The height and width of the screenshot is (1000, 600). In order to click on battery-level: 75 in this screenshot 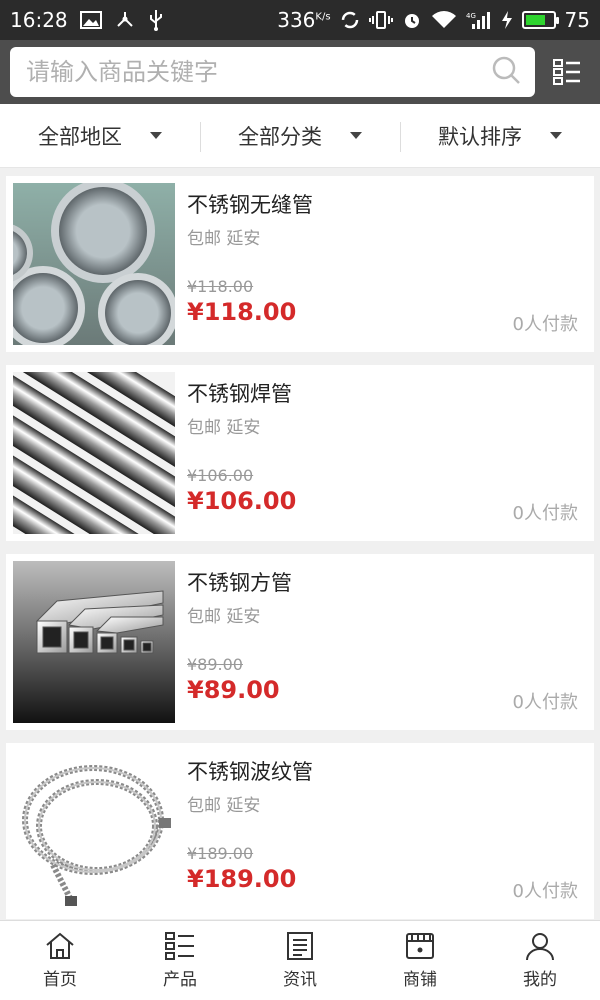, I will do `click(577, 20)`.